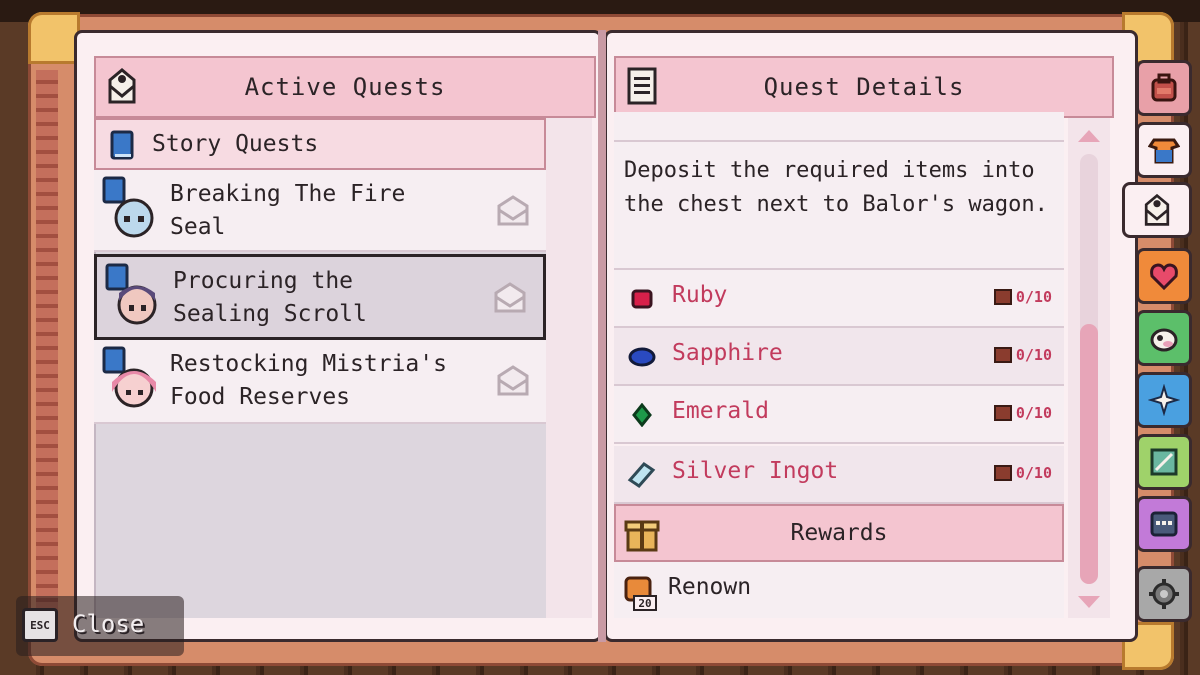 The width and height of the screenshot is (1200, 675). What do you see at coordinates (642, 357) in the screenshot?
I see `sapphire-icon` at bounding box center [642, 357].